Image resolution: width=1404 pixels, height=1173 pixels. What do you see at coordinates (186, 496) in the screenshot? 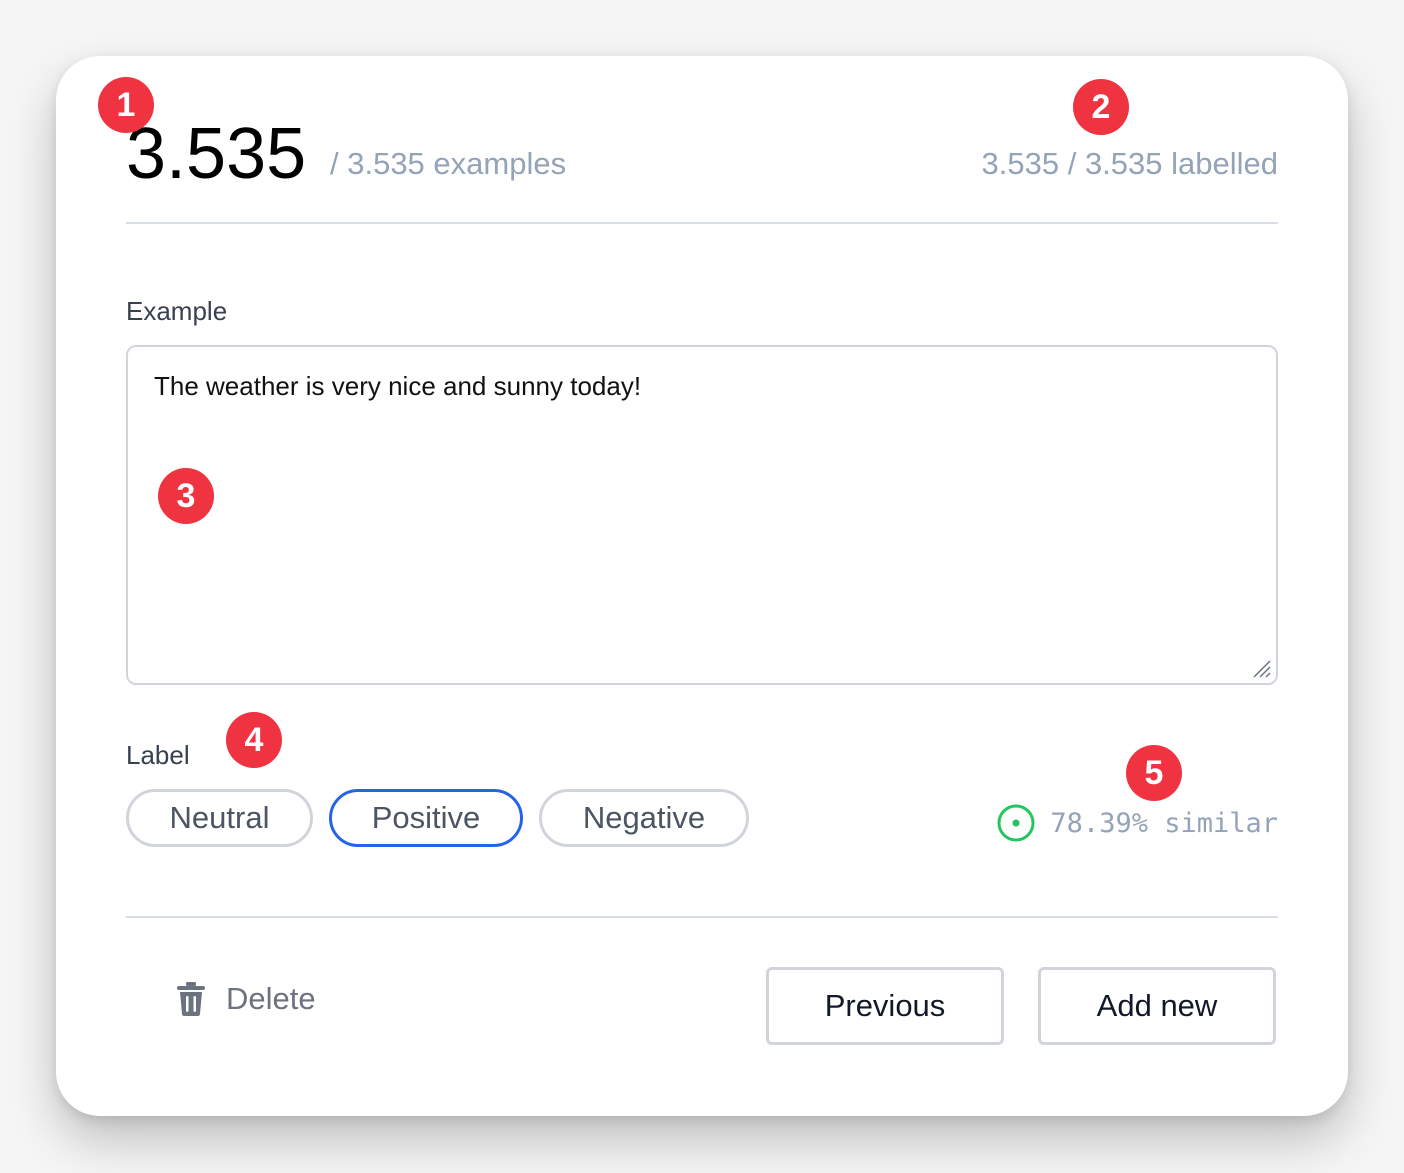
I see `annotation-badge-3: 3` at bounding box center [186, 496].